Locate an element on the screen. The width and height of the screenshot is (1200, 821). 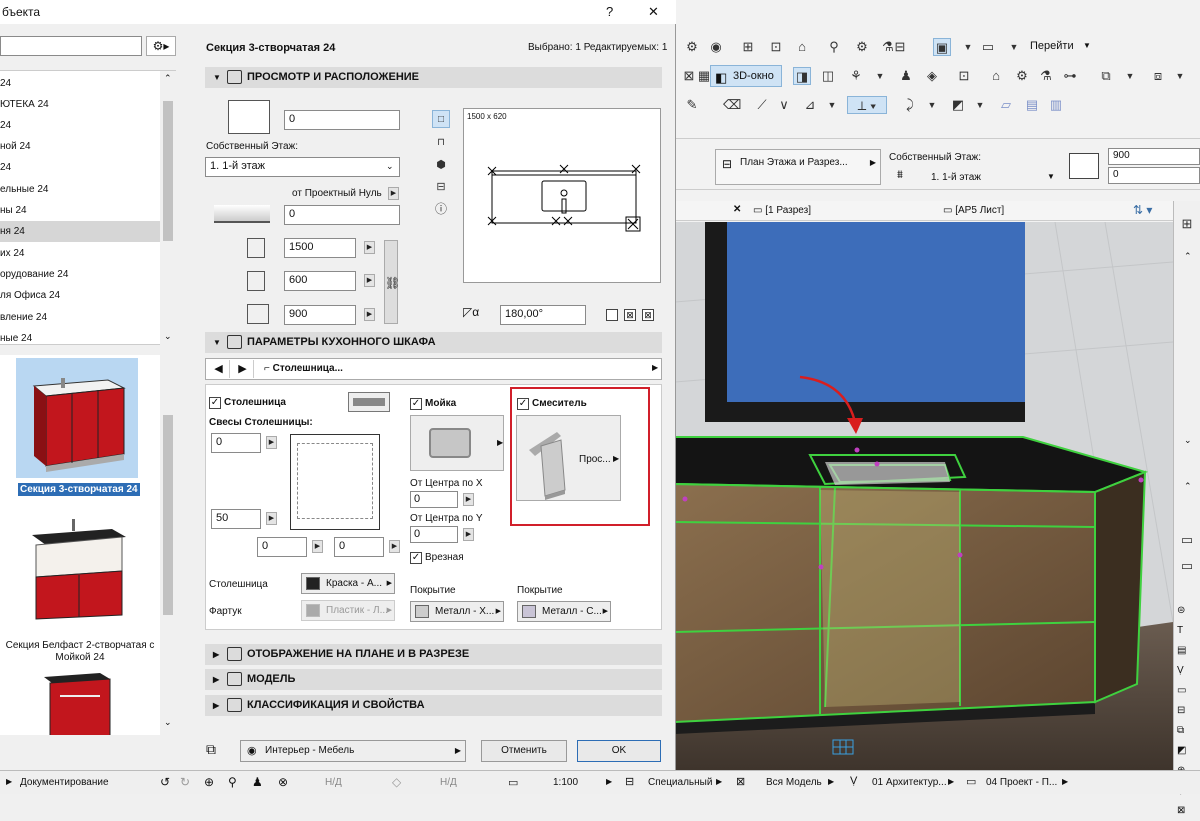
undo-icon: ↺ is located at coordinates (165, 782).